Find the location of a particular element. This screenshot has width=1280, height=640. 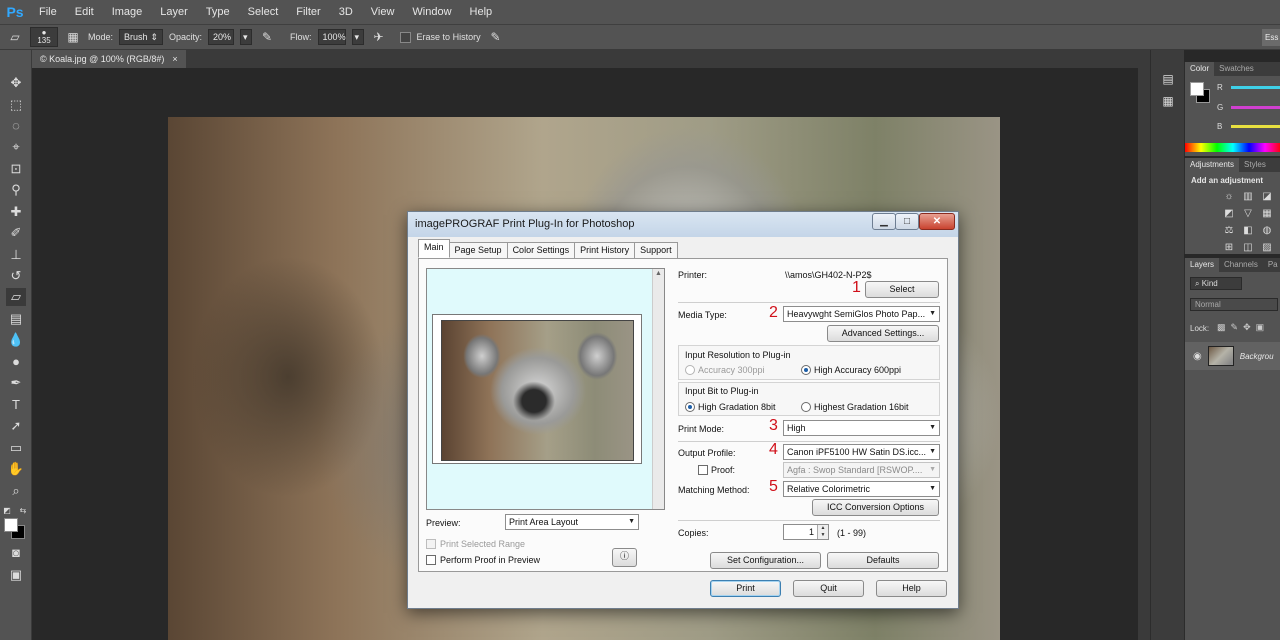

brush-panel-icon: ▦ is located at coordinates (73, 37).